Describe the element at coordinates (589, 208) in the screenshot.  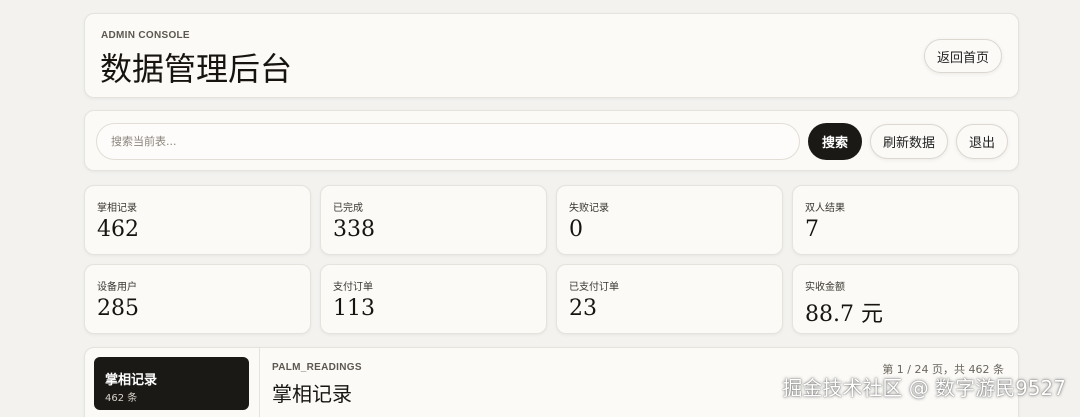
I see `stat-label: 失败记录` at that location.